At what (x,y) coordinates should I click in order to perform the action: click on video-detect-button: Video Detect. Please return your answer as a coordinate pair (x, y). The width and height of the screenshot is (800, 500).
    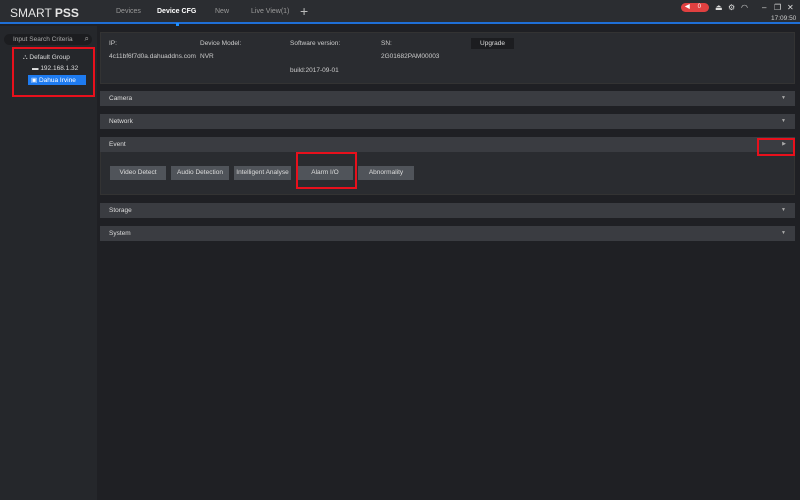
    Looking at the image, I should click on (138, 173).